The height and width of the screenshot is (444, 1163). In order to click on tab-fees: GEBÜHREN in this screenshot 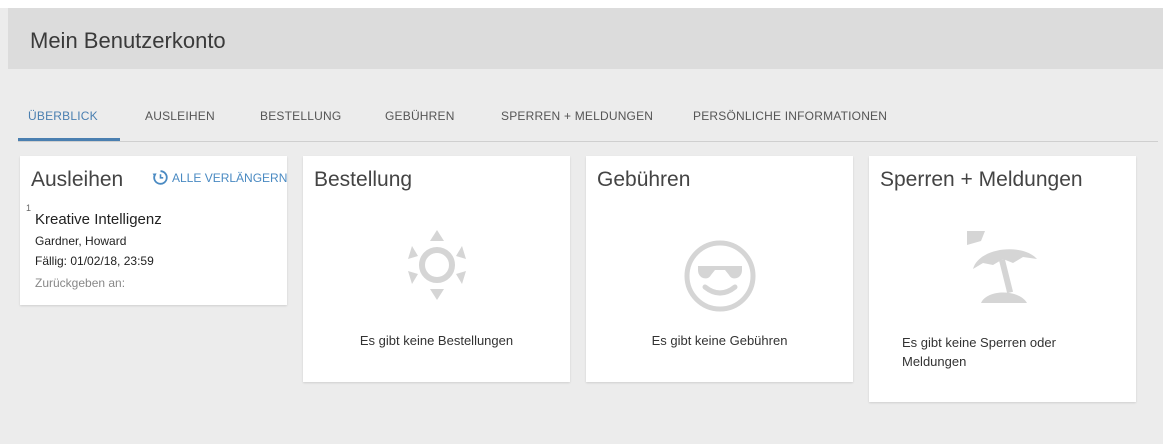, I will do `click(420, 116)`.